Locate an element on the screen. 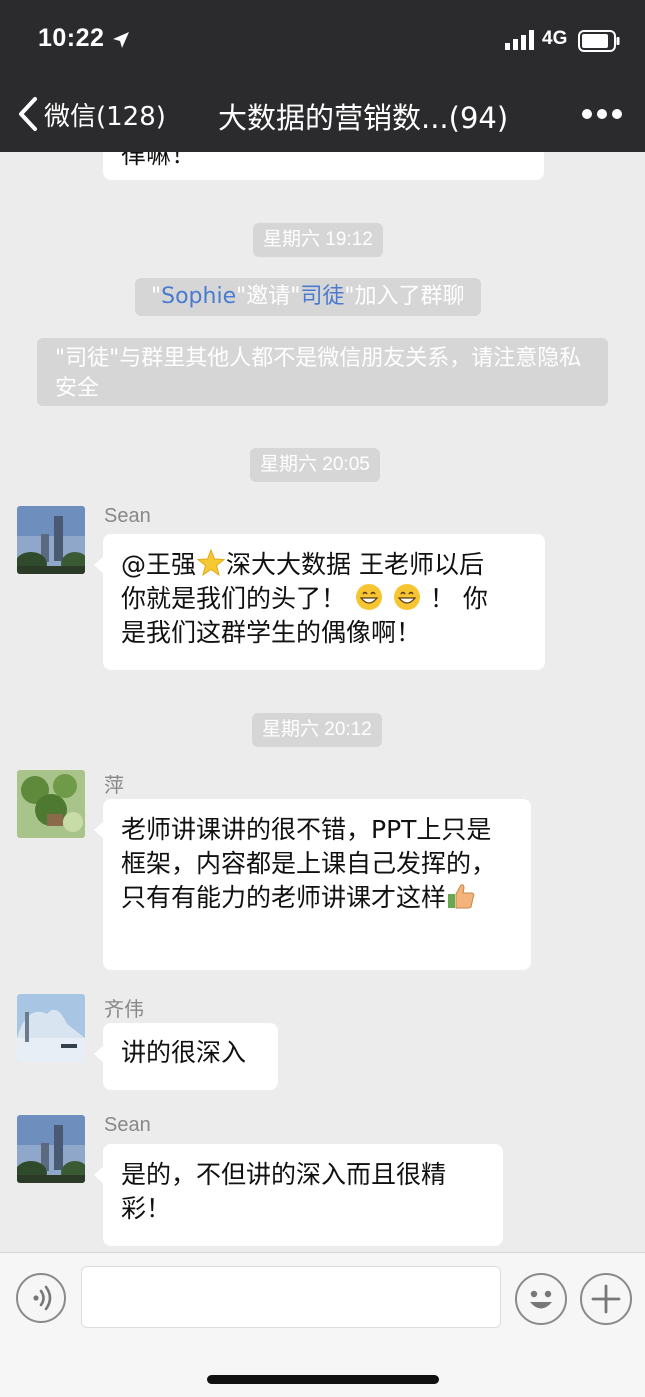 This screenshot has height=1397, width=645. more-icon is located at coordinates (602, 114).